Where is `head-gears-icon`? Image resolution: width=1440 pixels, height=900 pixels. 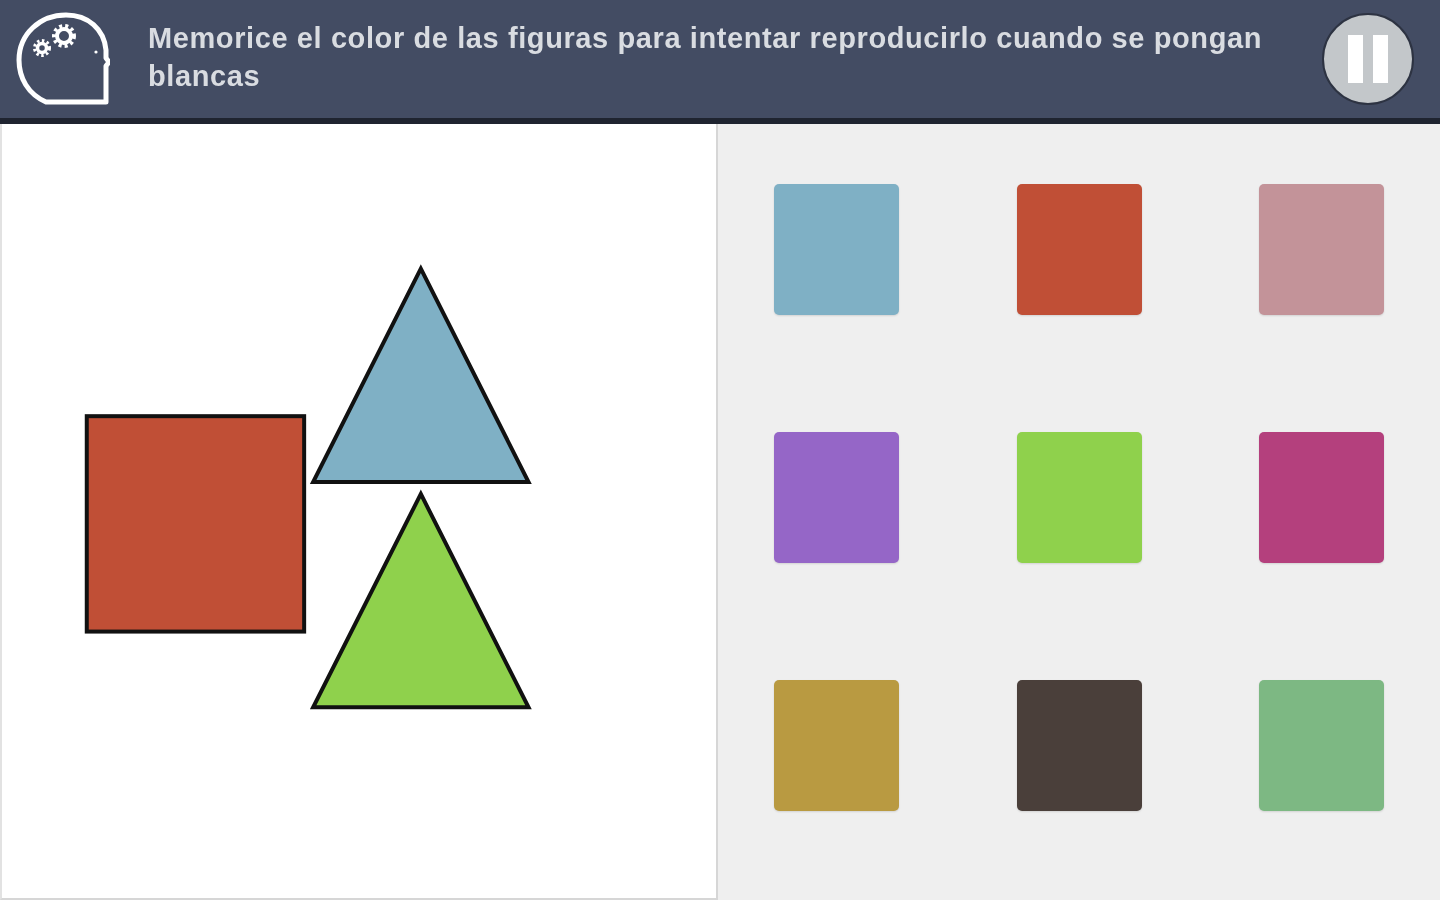
head-gears-icon is located at coordinates (63, 59).